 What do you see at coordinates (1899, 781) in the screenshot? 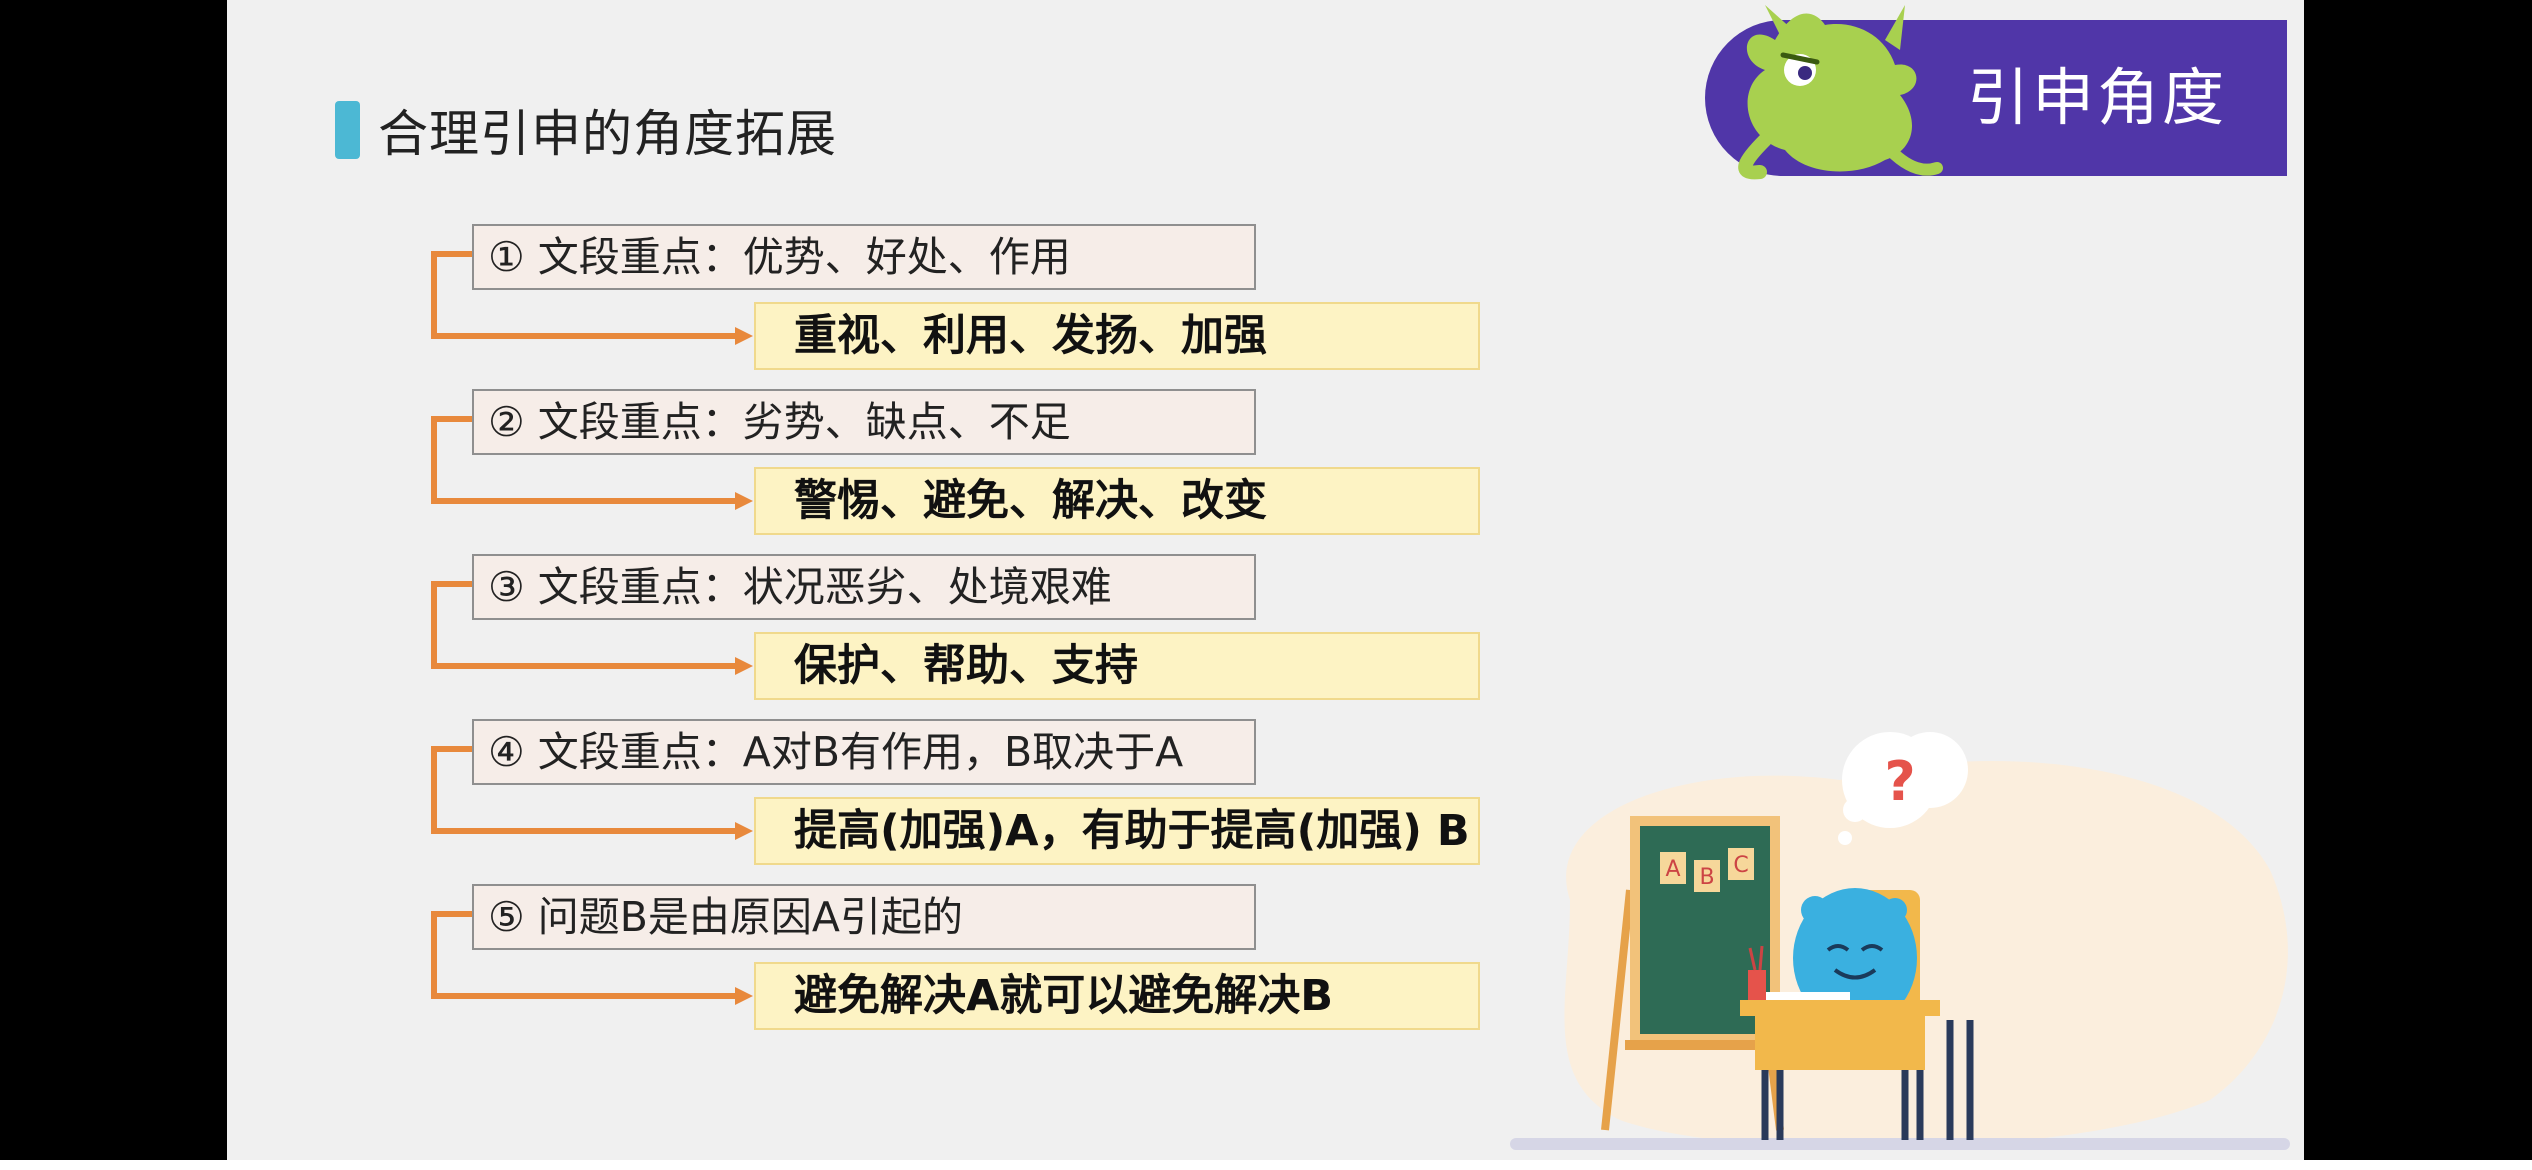
I see `question-mark-icon: ?` at bounding box center [1899, 781].